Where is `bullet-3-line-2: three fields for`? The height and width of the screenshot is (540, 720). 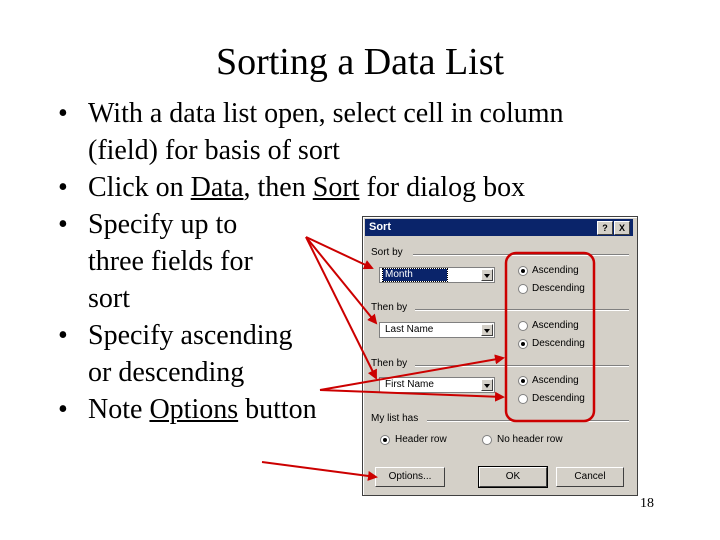 bullet-3-line-2: three fields for is located at coordinates (170, 261).